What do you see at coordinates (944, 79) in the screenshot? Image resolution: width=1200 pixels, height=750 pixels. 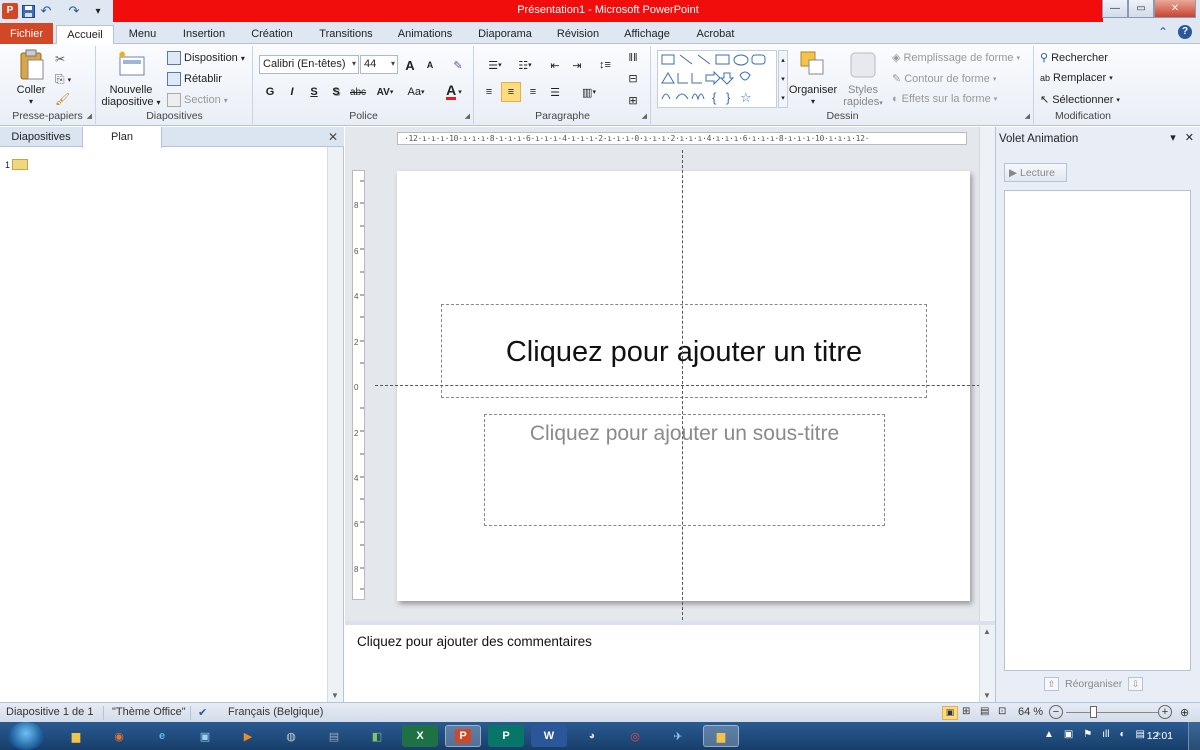 I see `shape-outline-button: ✎ Contour de forme ▾` at bounding box center [944, 79].